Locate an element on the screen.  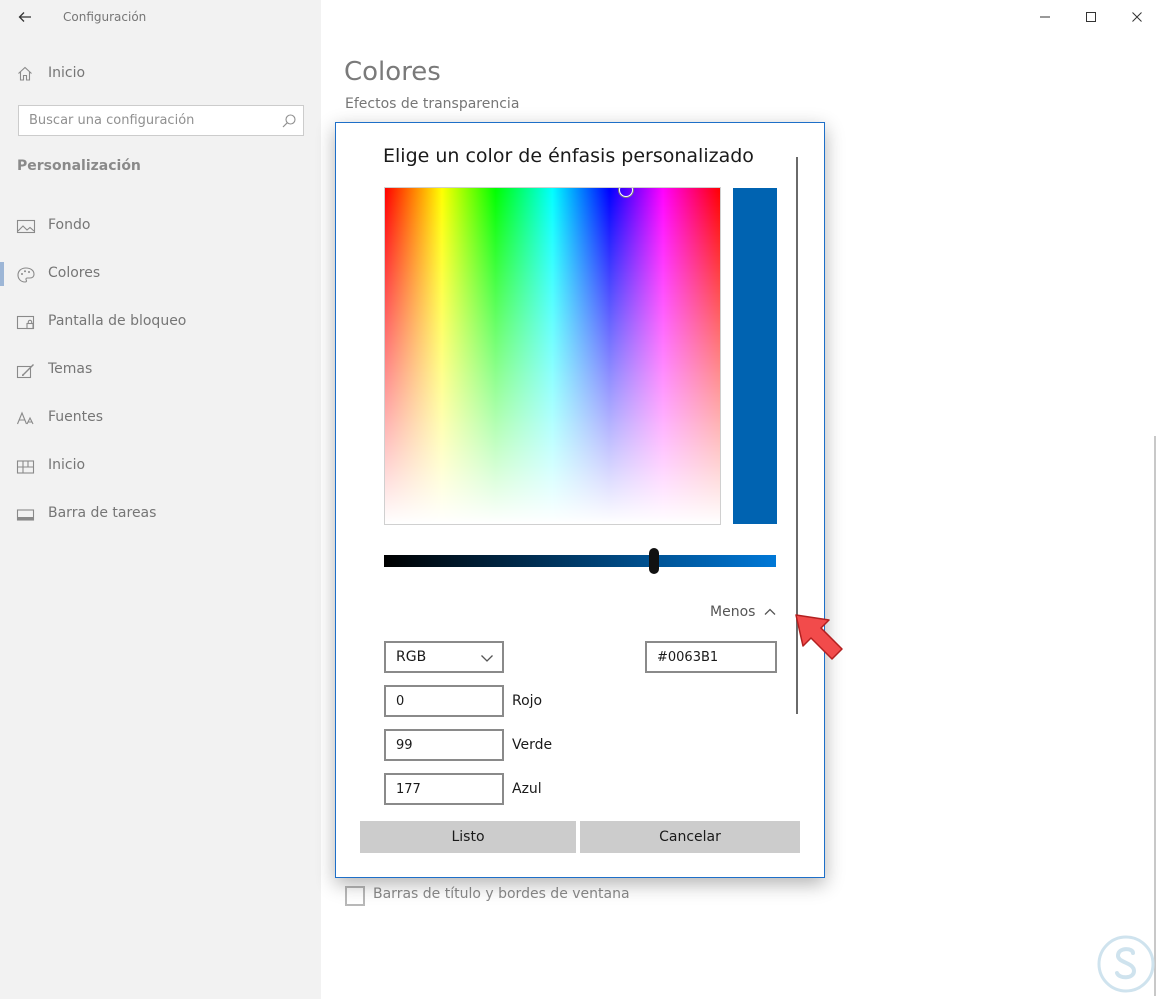
main-scrollbar is located at coordinates (1155, 716).